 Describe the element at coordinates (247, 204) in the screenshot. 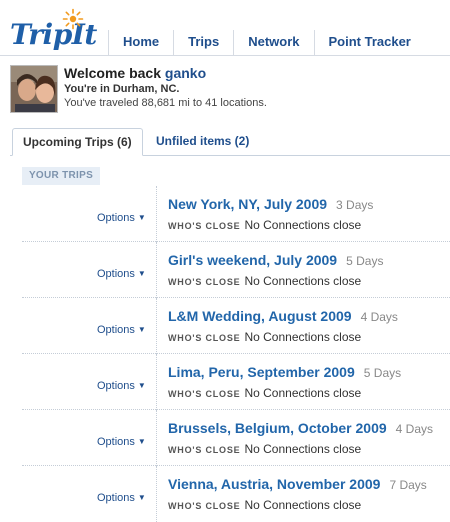

I see `trip-title: New York, NY, July 2009` at that location.